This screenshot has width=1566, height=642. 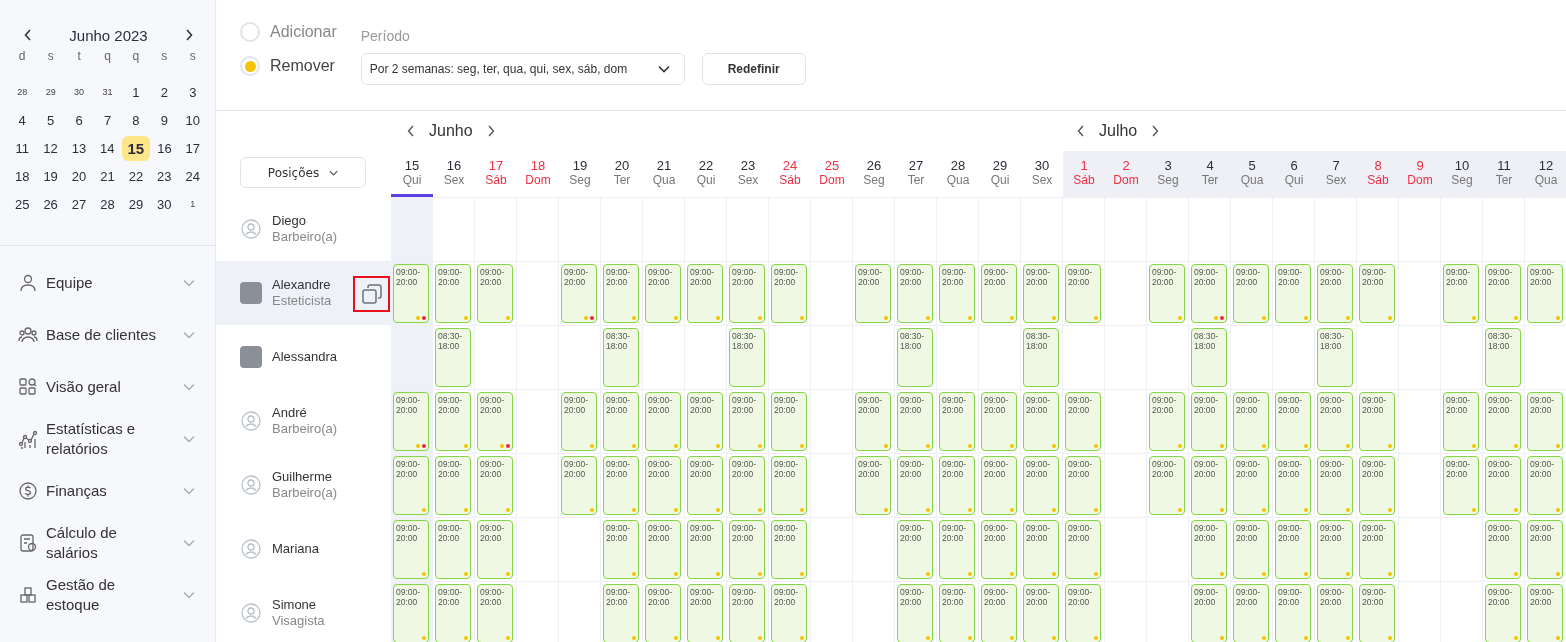 What do you see at coordinates (1462, 174) in the screenshot?
I see `day-header: 10 Seg` at bounding box center [1462, 174].